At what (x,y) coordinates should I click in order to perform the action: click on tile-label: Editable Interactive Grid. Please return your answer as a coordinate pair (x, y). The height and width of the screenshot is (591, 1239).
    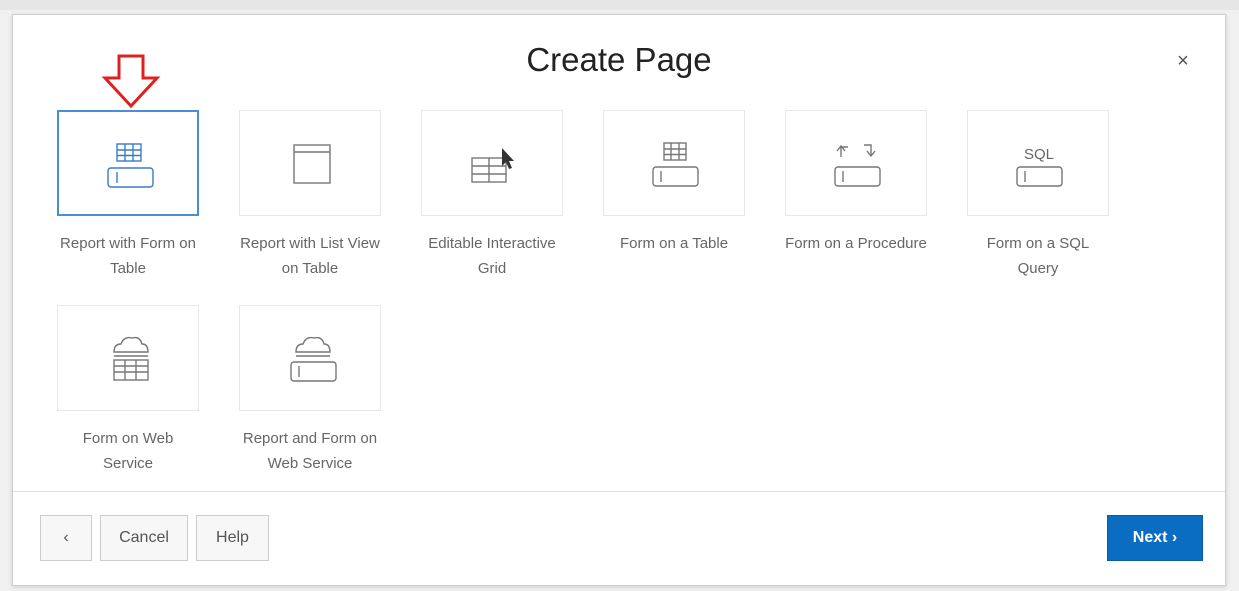
    Looking at the image, I should click on (492, 256).